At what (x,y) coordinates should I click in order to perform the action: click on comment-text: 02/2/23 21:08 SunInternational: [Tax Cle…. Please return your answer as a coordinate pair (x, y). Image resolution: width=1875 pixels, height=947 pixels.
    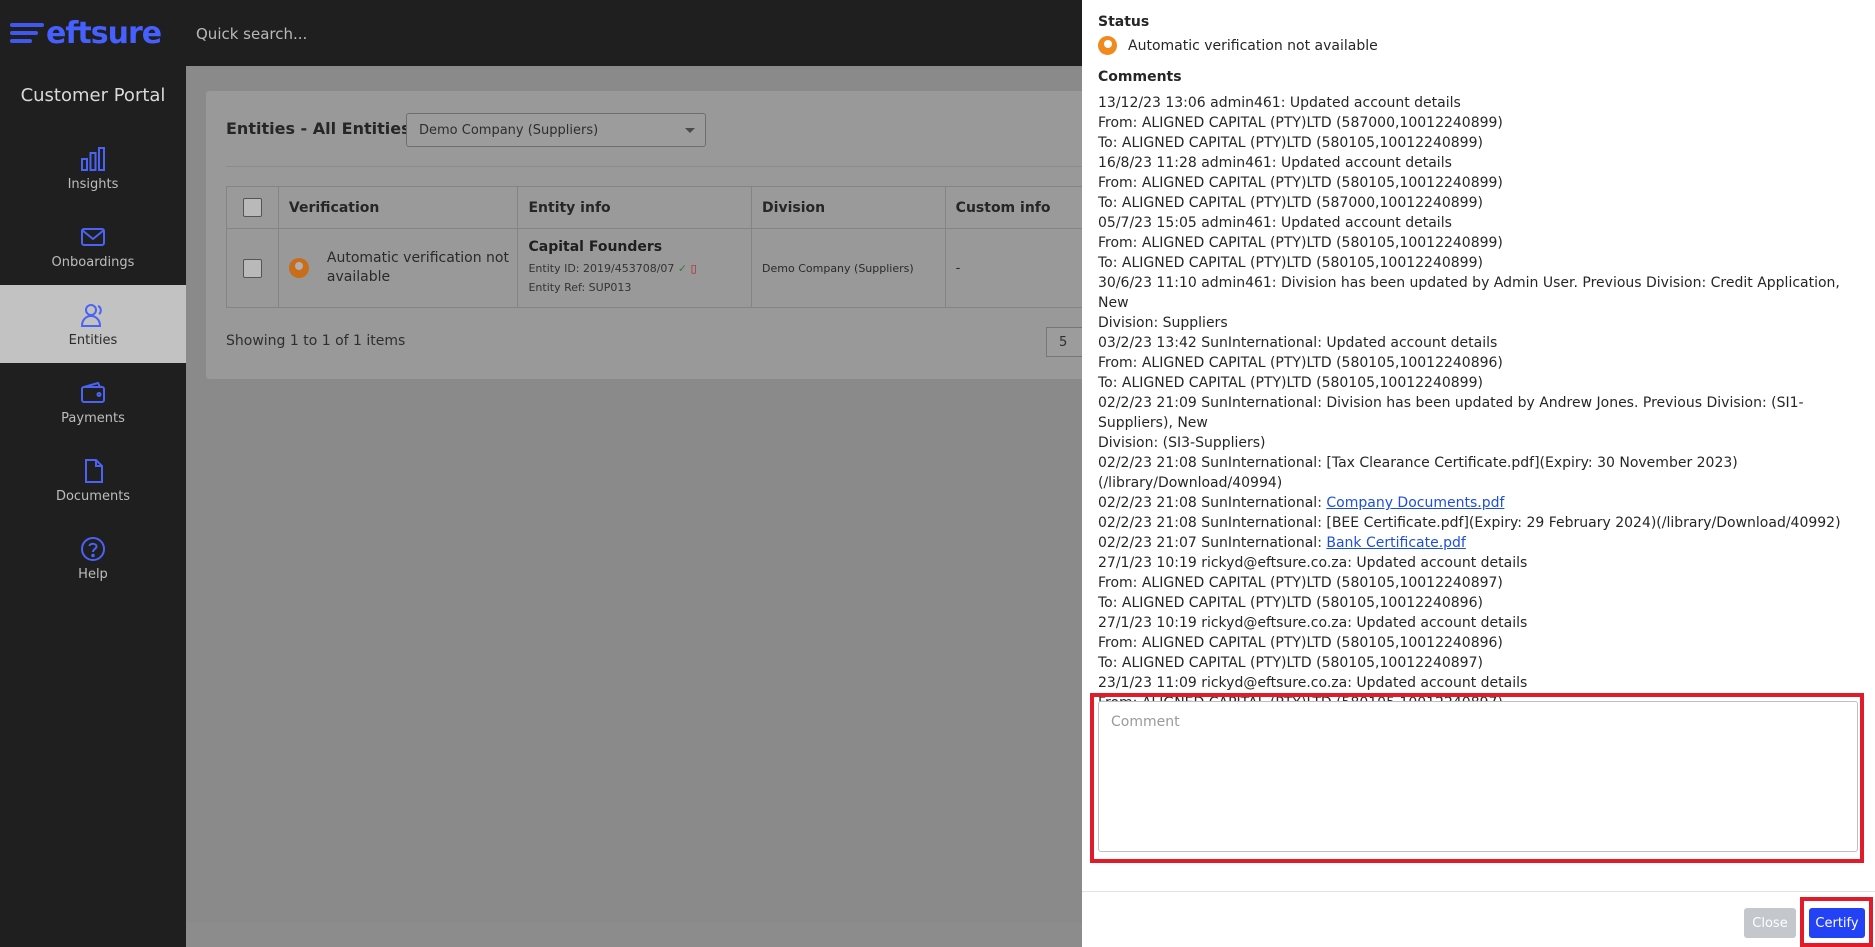
    Looking at the image, I should click on (1418, 473).